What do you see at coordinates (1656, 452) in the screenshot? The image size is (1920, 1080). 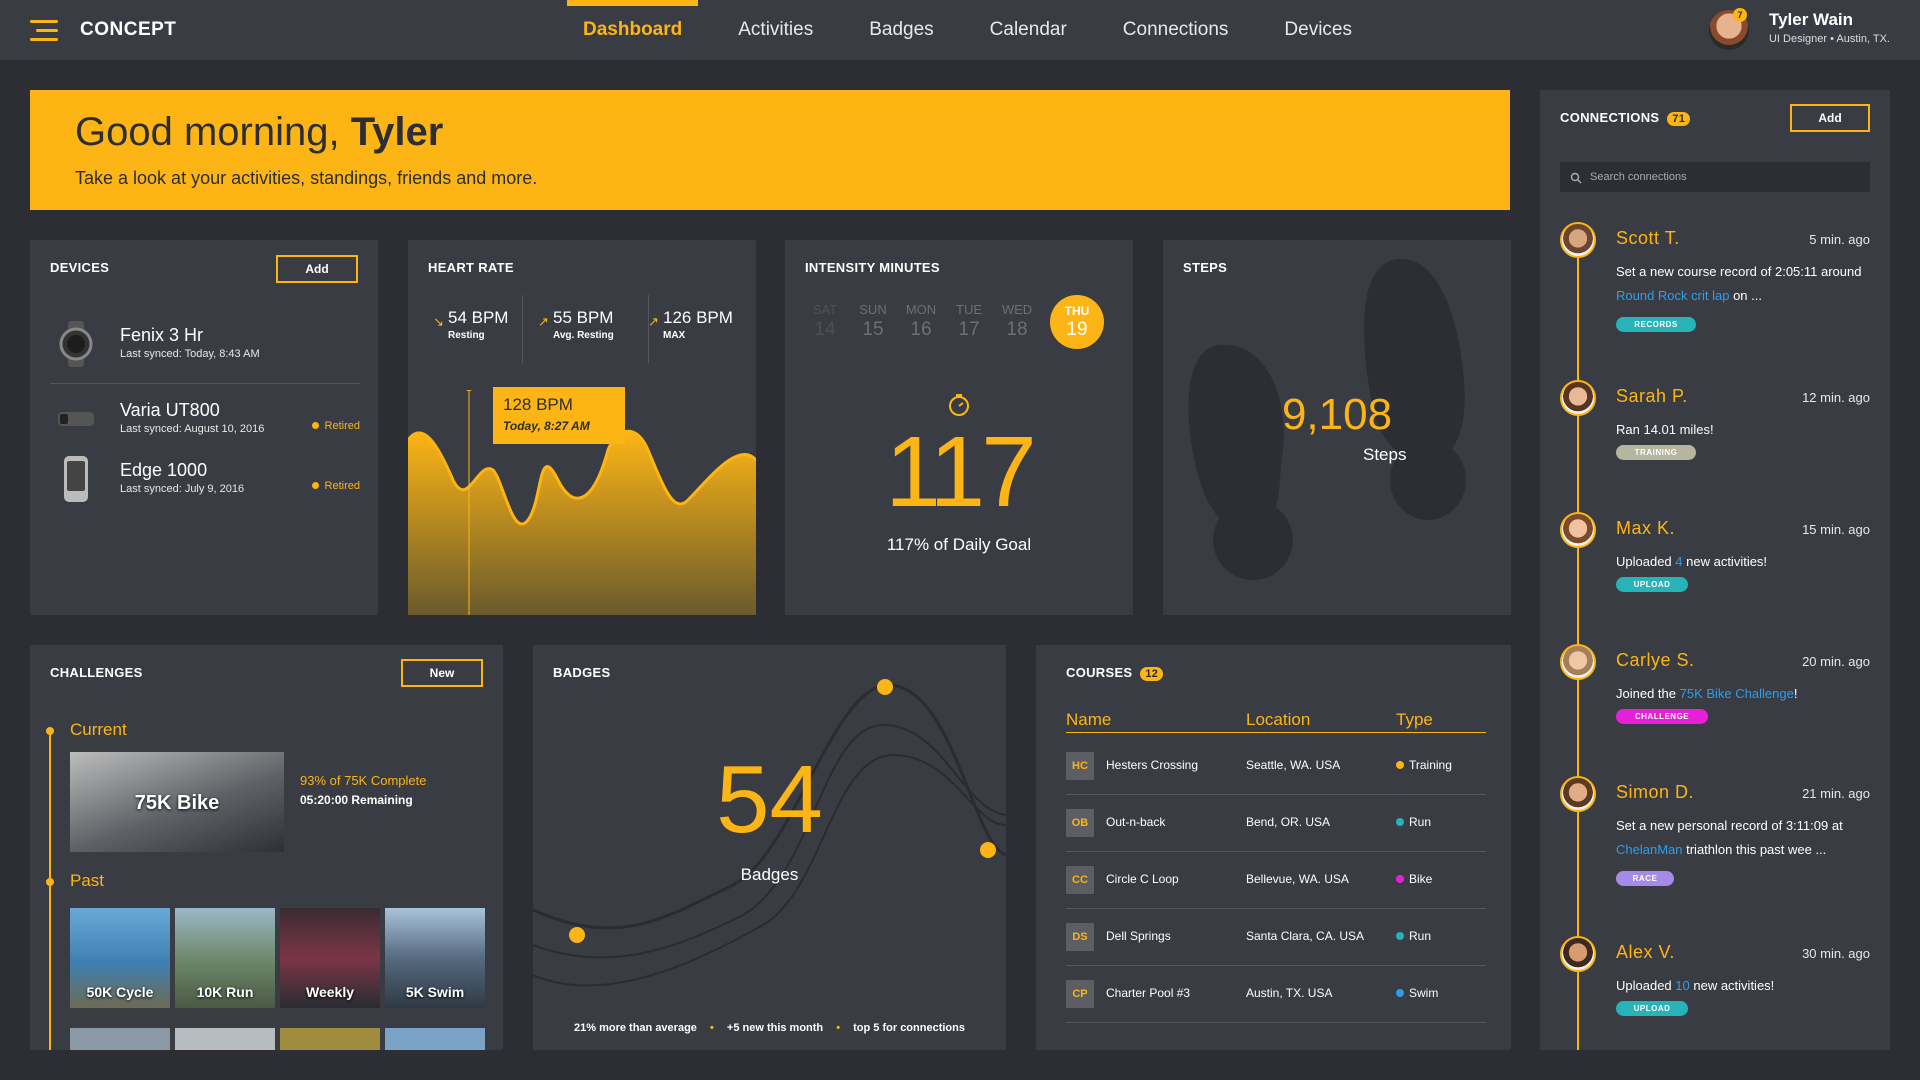 I see `tag-badge: TRAINING` at bounding box center [1656, 452].